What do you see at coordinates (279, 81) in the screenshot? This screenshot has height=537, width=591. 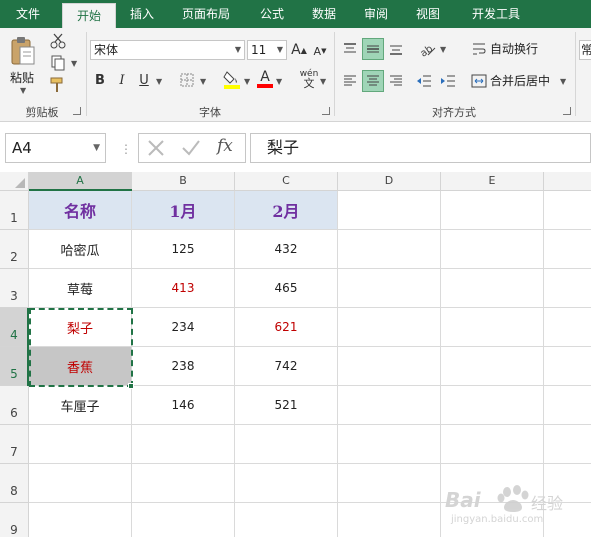 I see `font-color-dropdown-icon: ▼` at bounding box center [279, 81].